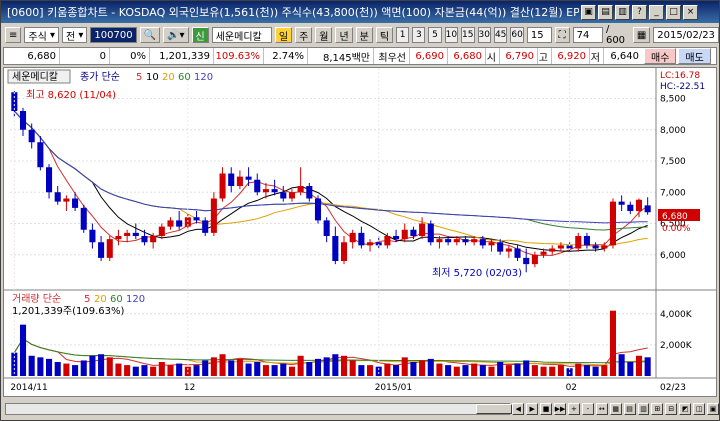 This screenshot has height=421, width=720. Describe the element at coordinates (477, 273) in the screenshot. I see `min-label: 최저 5,720 (02/03)` at that location.